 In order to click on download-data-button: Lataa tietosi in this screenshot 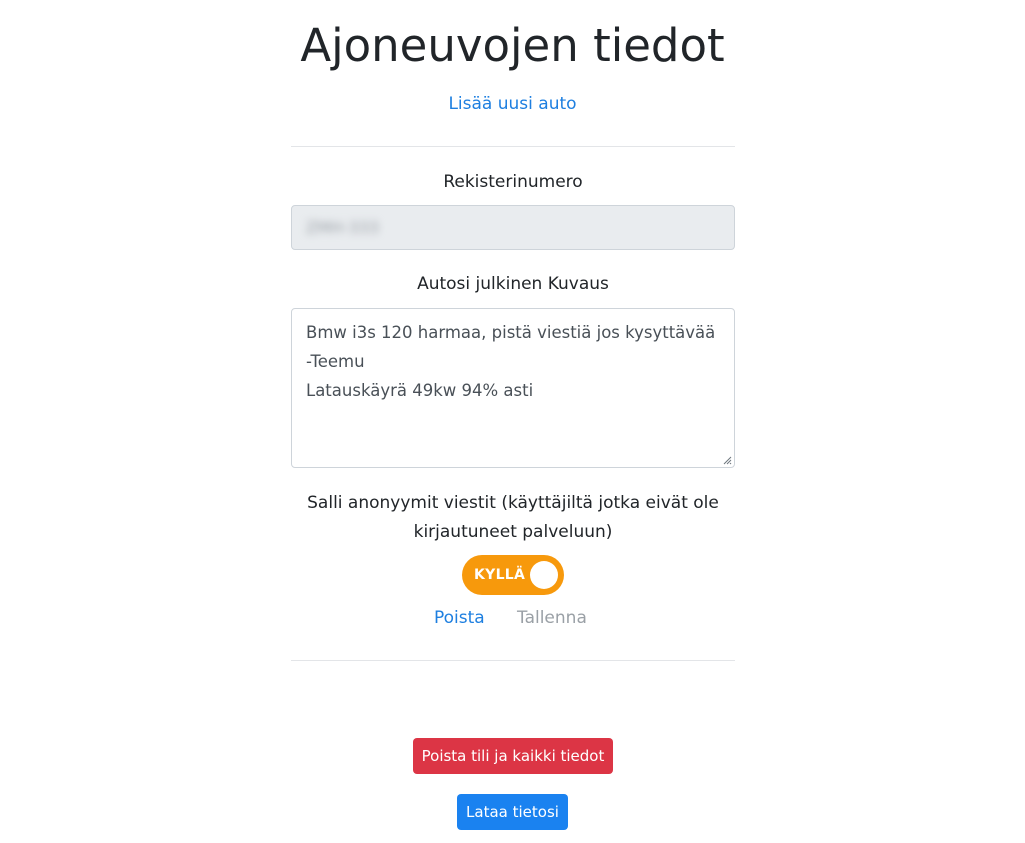, I will do `click(512, 812)`.